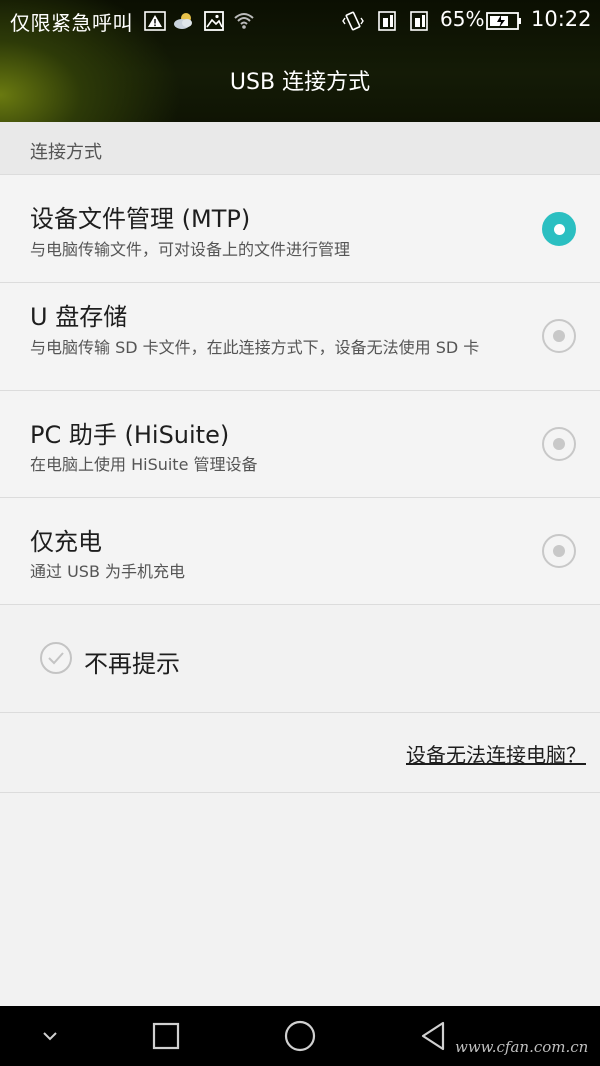 This screenshot has height=1066, width=600. I want to click on status-bar: 仅限紧急呼叫 65% 10:22, so click(300, 21).